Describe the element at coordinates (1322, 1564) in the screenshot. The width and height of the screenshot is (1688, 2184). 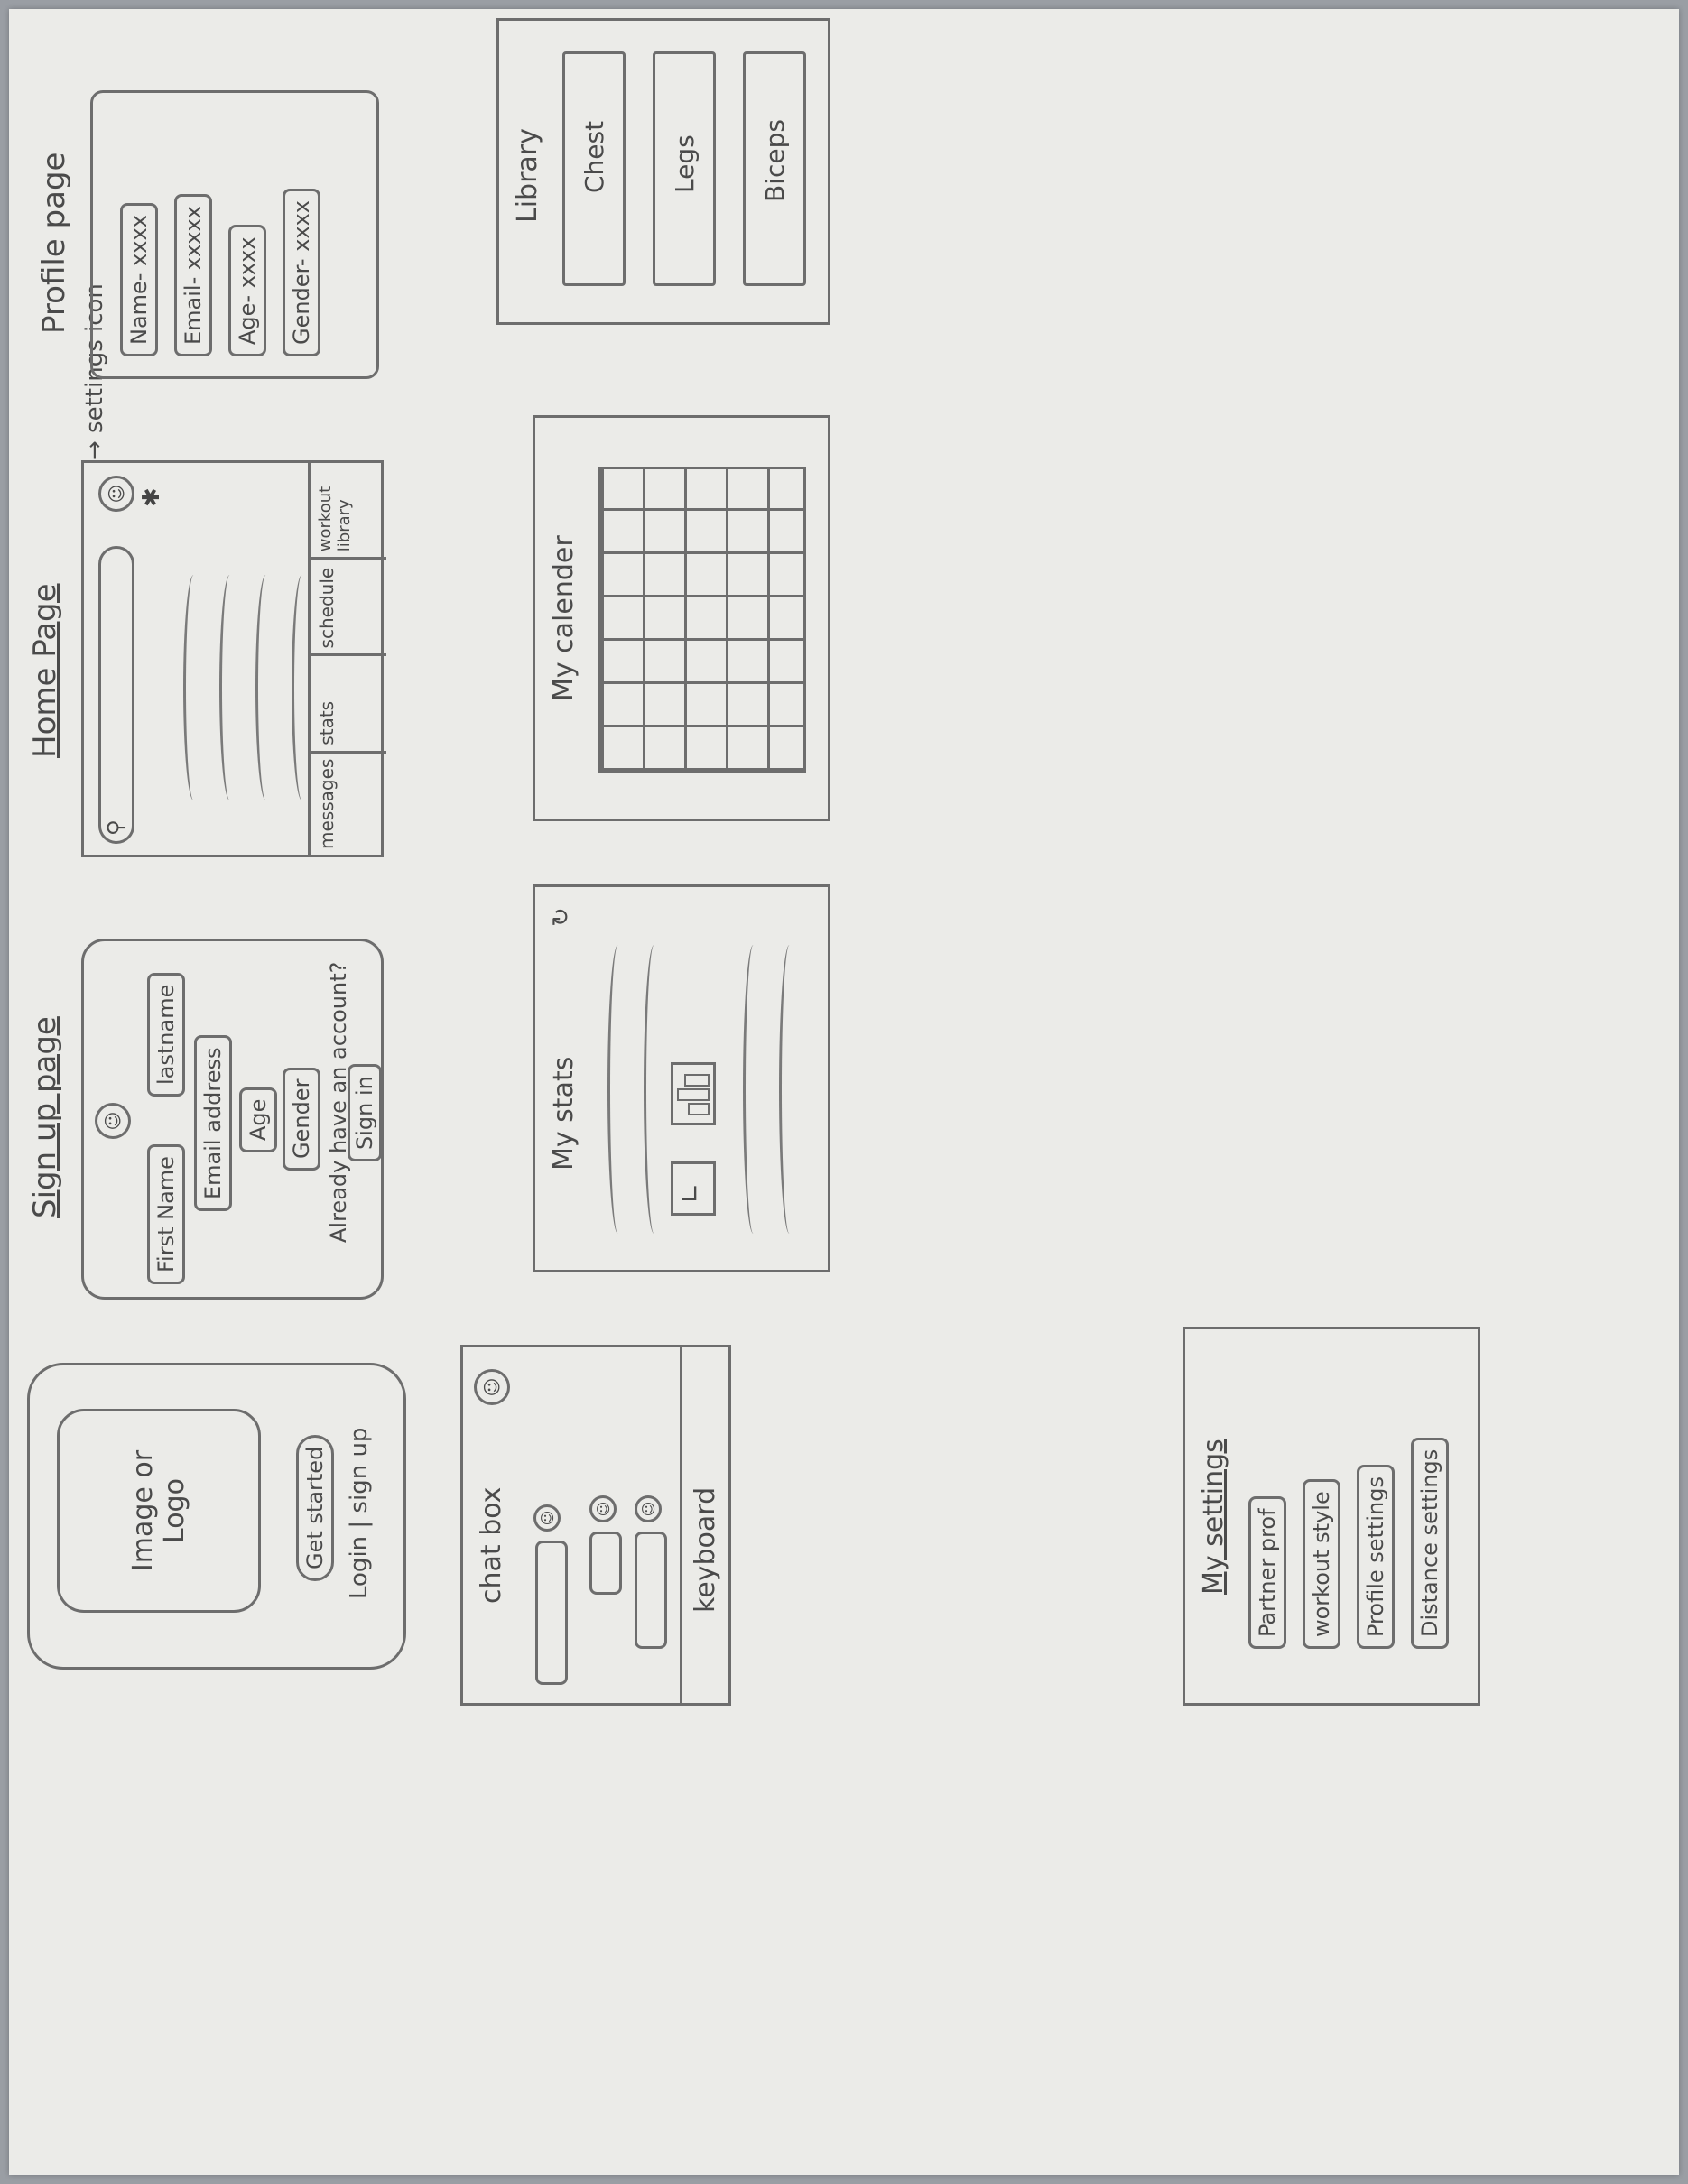
I see `workout-style-button: workout style` at that location.